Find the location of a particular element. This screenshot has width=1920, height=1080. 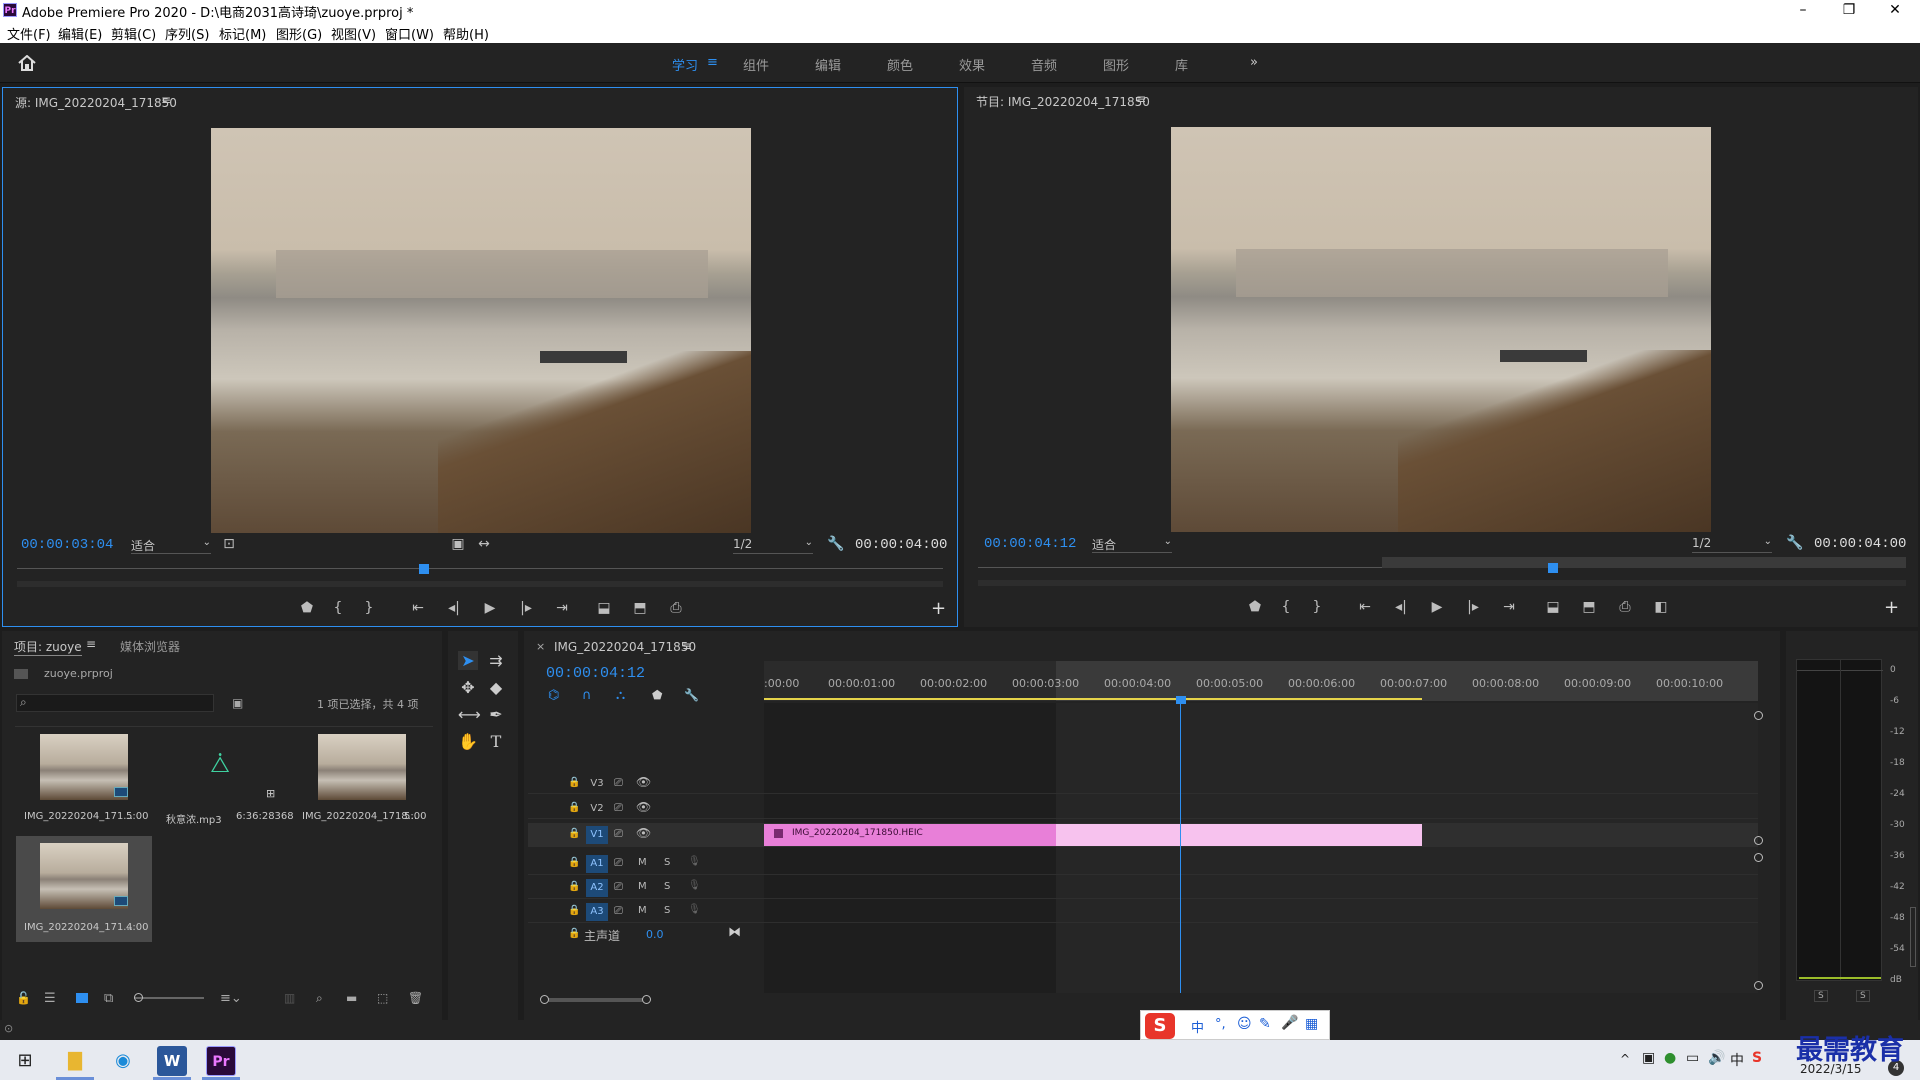

edge-browser-icon: ◉ is located at coordinates (123, 1061).